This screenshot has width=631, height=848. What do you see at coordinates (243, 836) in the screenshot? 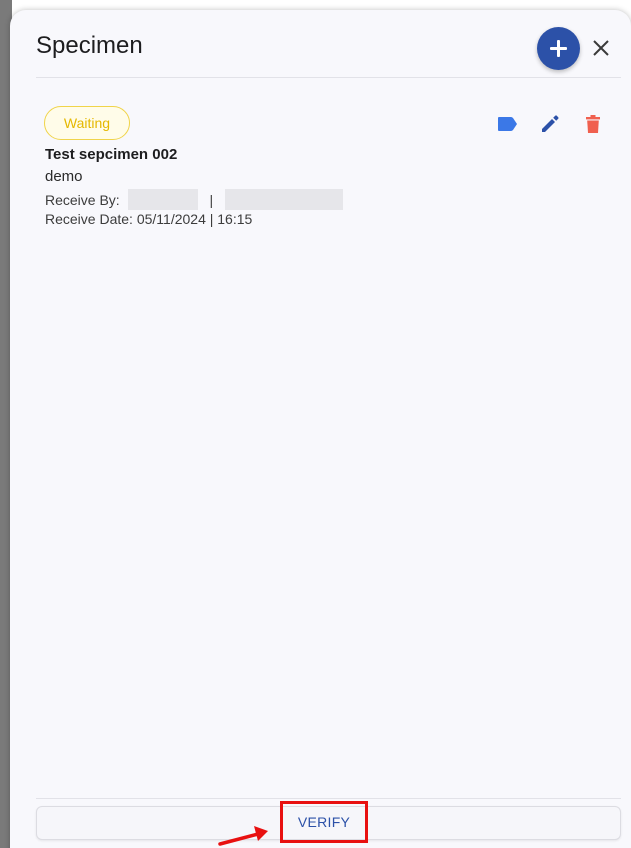
I see `arrow-annotation-icon` at bounding box center [243, 836].